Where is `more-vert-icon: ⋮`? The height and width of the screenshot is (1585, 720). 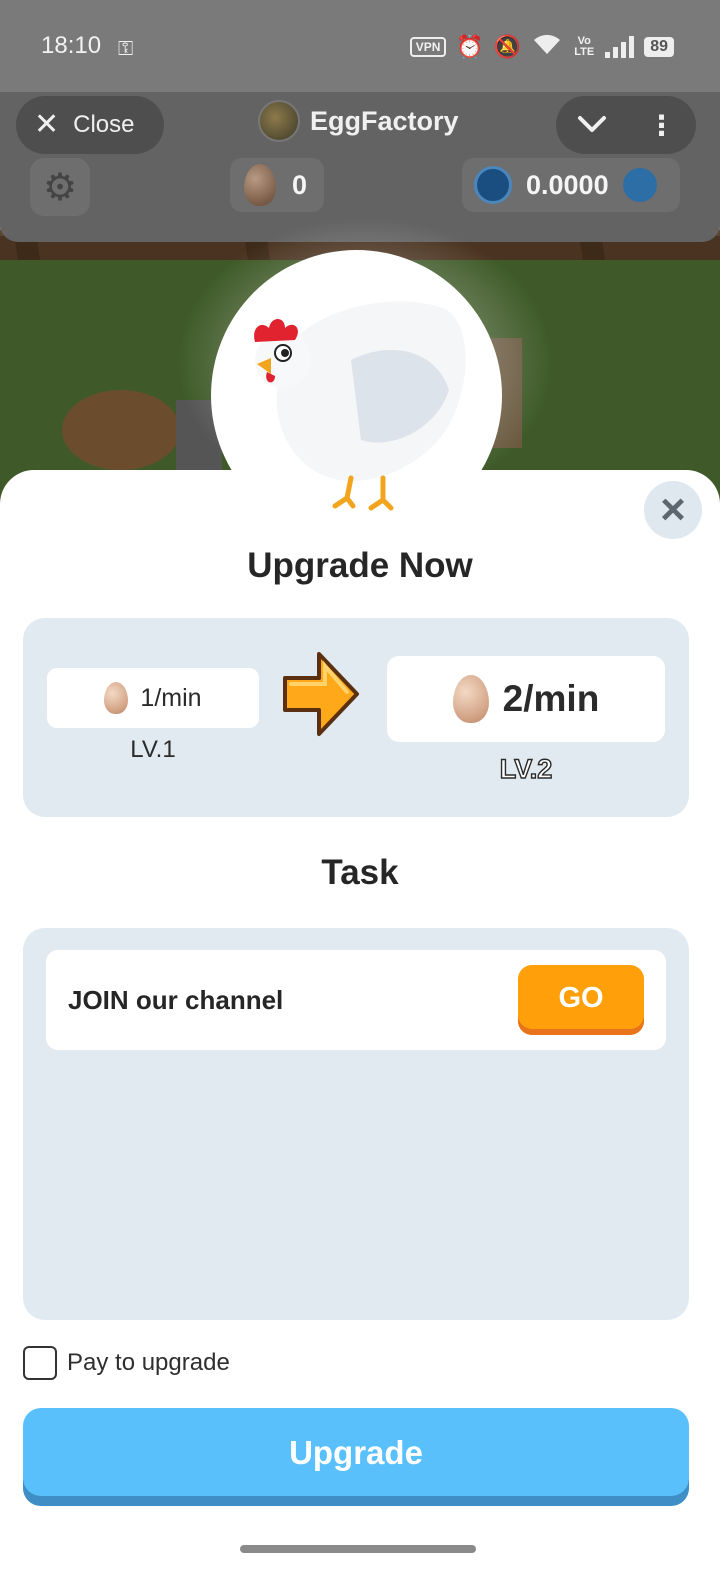 more-vert-icon: ⋮ is located at coordinates (662, 125).